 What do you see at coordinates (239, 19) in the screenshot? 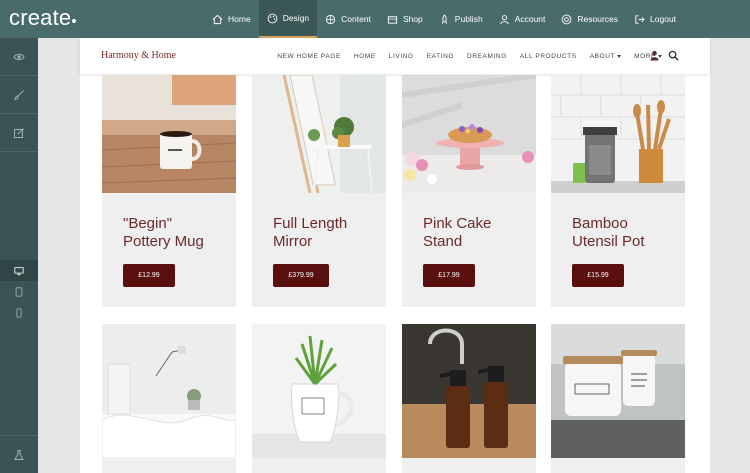
I see `nav-home-label: Home` at bounding box center [239, 19].